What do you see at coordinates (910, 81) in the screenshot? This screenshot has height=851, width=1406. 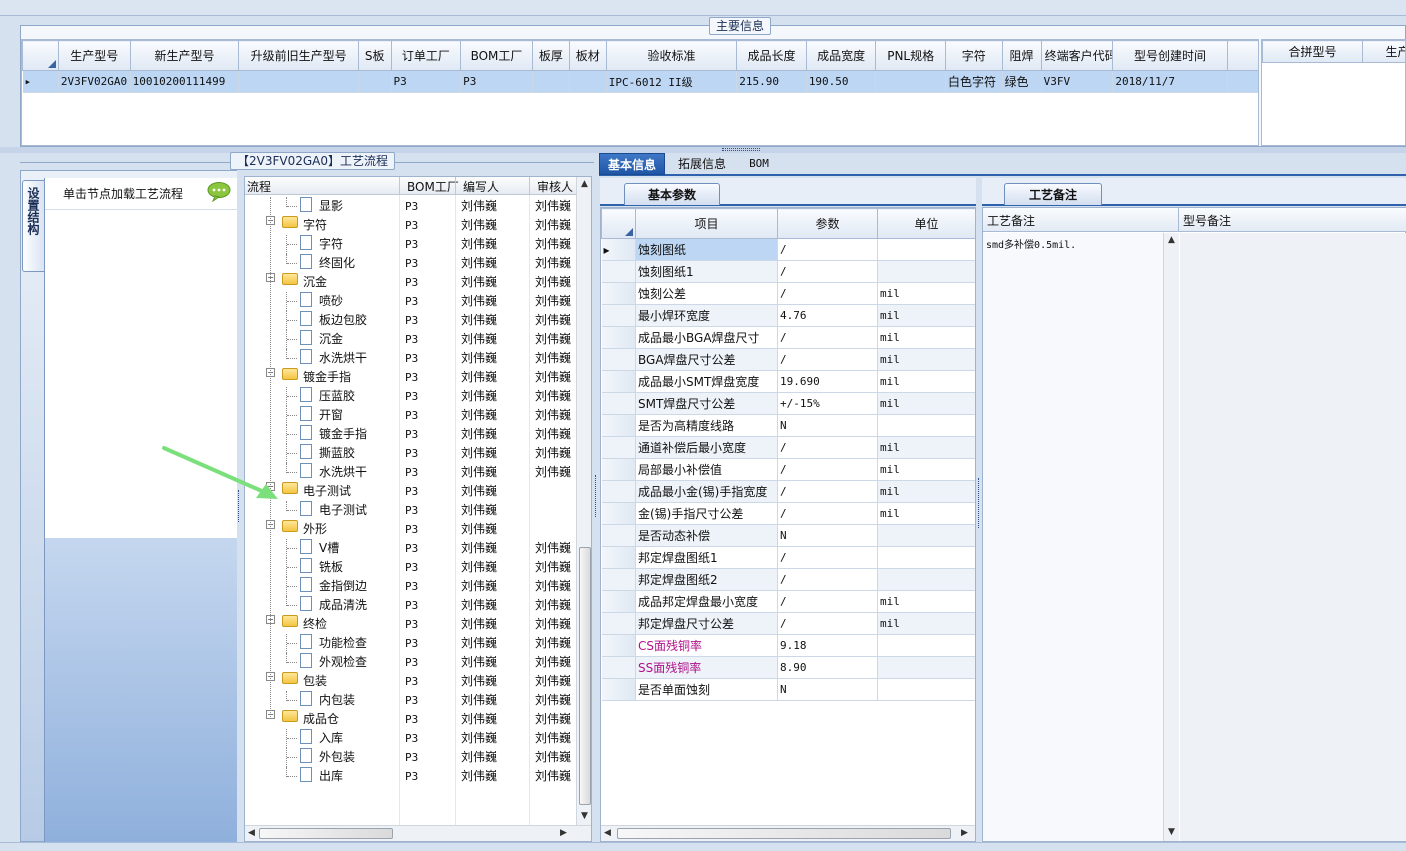 I see `cell-pnl-spec` at bounding box center [910, 81].